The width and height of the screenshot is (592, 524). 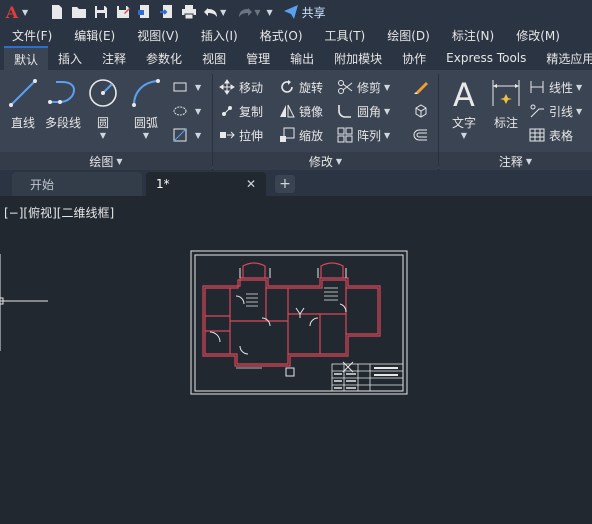 I want to click on circle-chevron-down-icon: ▼, so click(x=103, y=135).